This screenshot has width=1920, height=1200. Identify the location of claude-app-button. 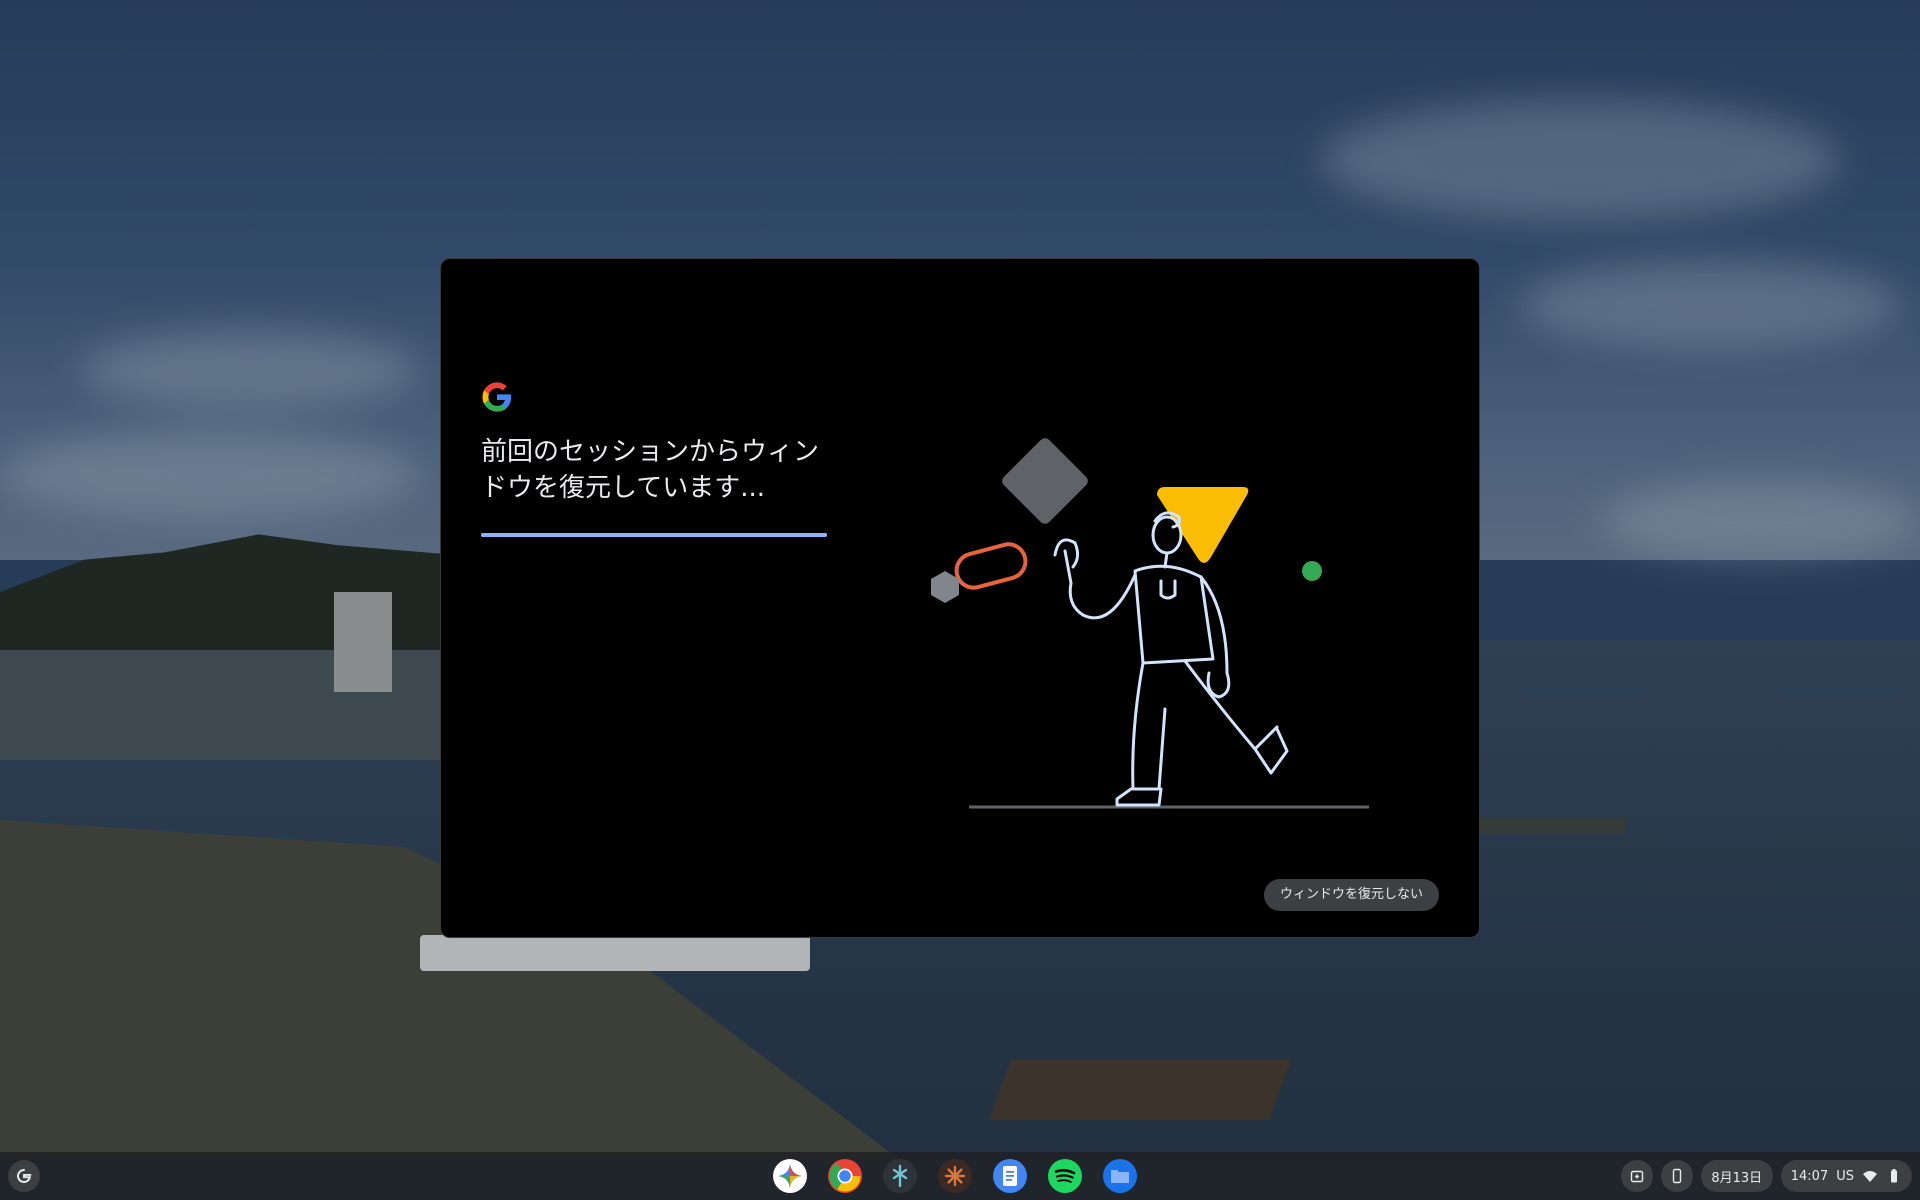
(955, 1176).